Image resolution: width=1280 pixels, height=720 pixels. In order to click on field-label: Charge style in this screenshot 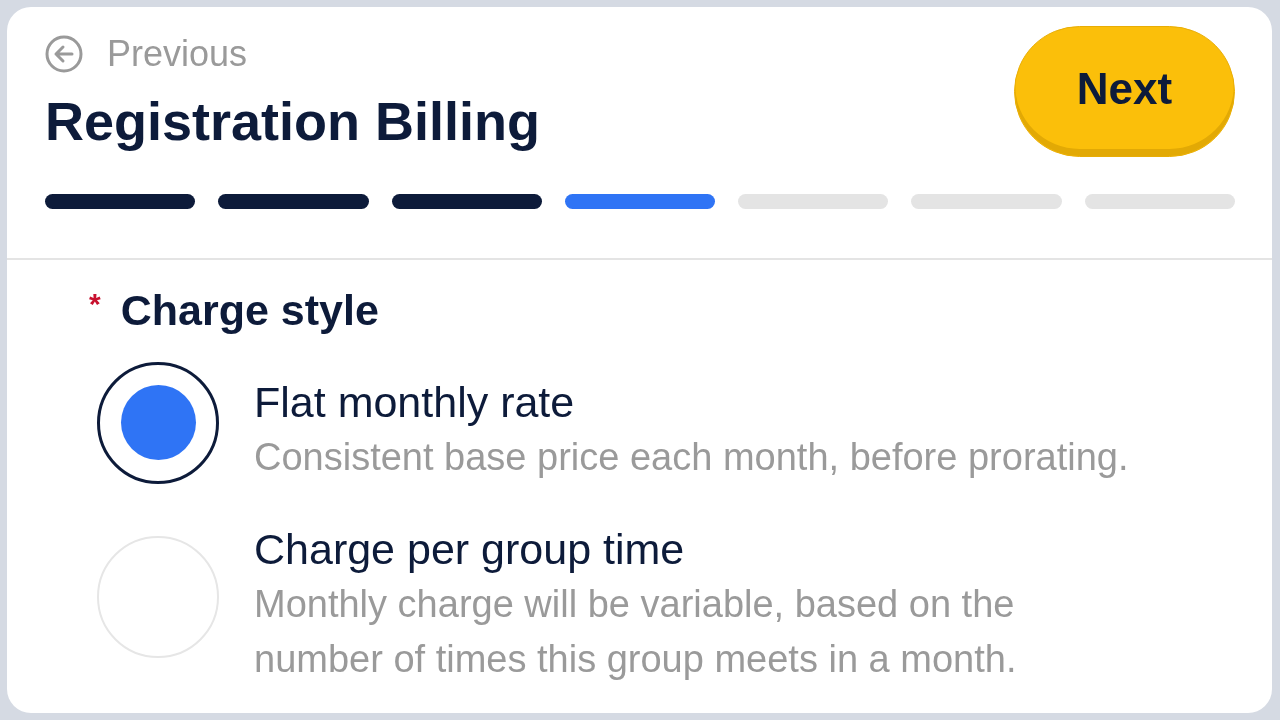, I will do `click(249, 310)`.